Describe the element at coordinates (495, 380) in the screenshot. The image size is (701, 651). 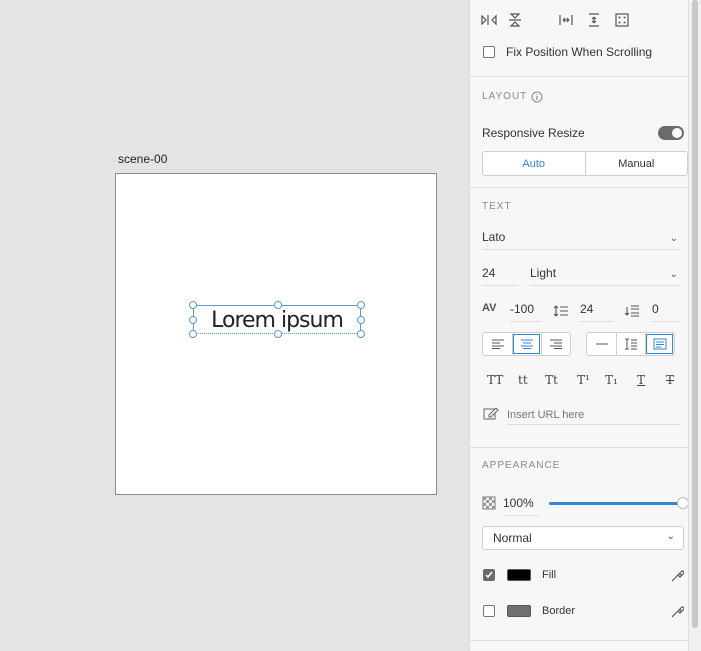
I see `all-caps-button: TT` at that location.